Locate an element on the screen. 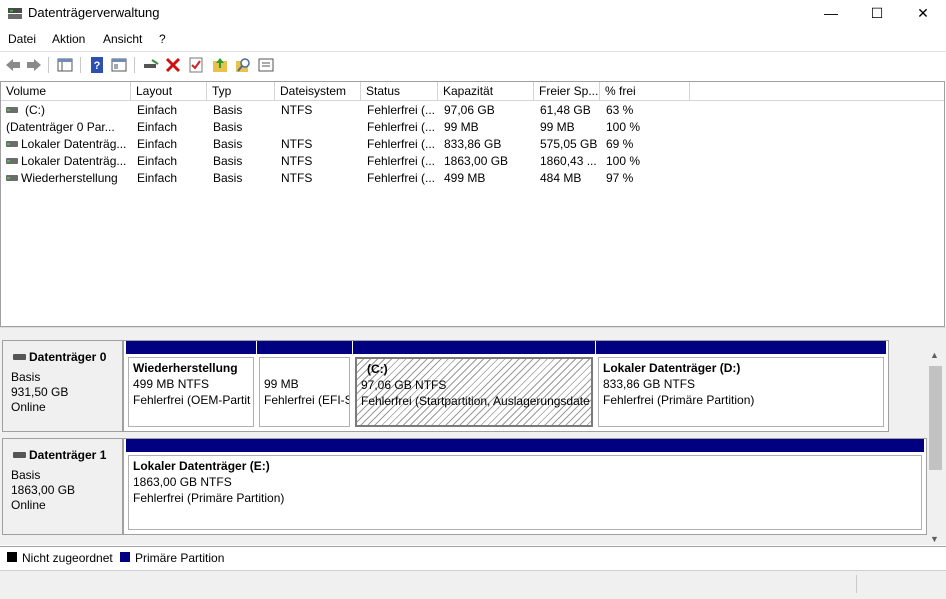 The width and height of the screenshot is (946, 599). cell-prozent-frei: 69 % is located at coordinates (620, 144).